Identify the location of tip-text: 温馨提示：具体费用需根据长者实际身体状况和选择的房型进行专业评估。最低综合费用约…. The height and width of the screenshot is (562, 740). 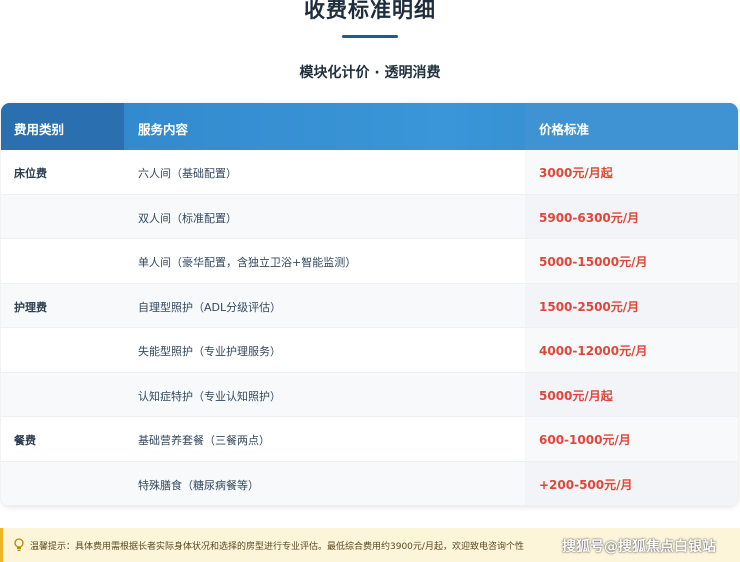
(277, 547).